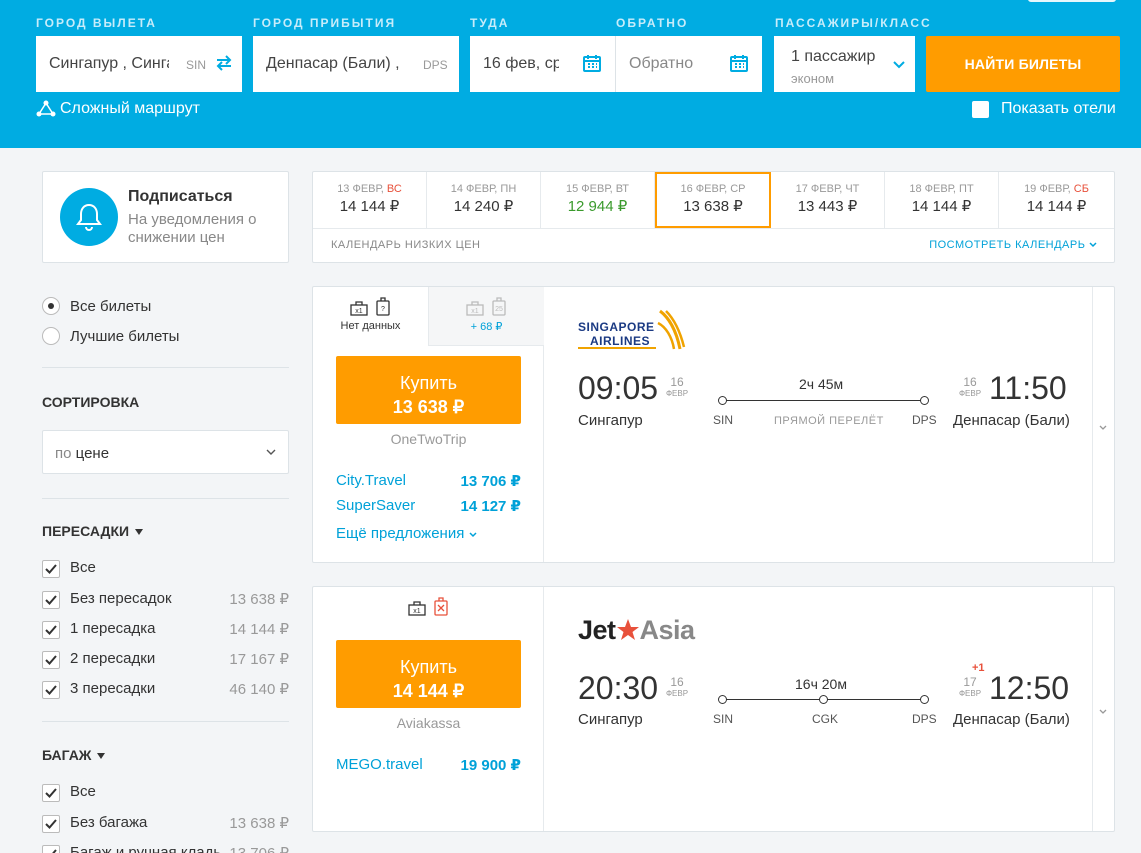 The height and width of the screenshot is (853, 1141). Describe the element at coordinates (110, 336) in the screenshot. I see `best-tickets-radio: Лучшие билеты` at that location.